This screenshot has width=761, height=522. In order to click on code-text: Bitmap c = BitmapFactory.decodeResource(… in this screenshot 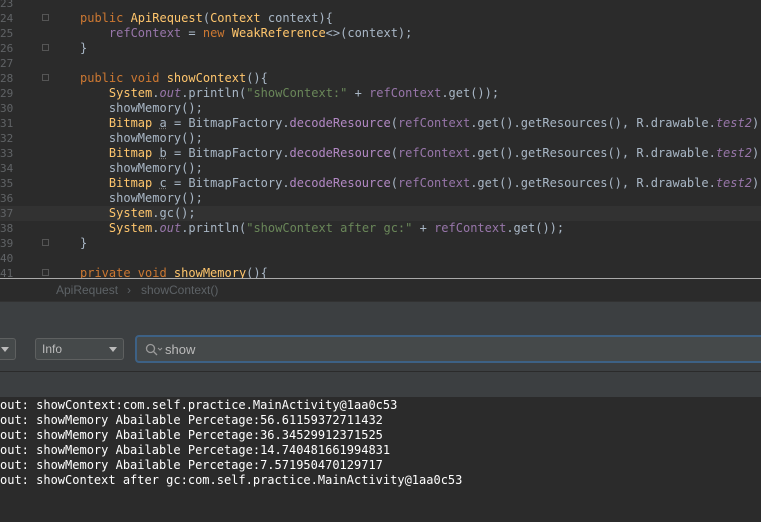, I will do `click(434, 183)`.